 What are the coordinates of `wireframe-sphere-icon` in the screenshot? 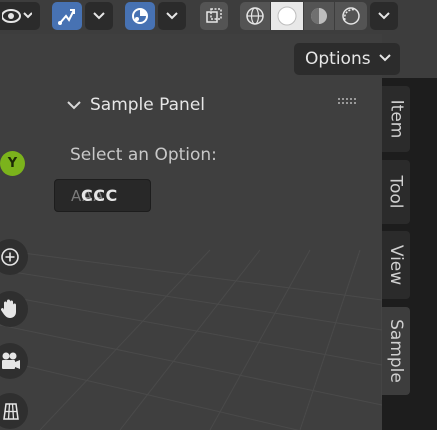 It's located at (255, 16).